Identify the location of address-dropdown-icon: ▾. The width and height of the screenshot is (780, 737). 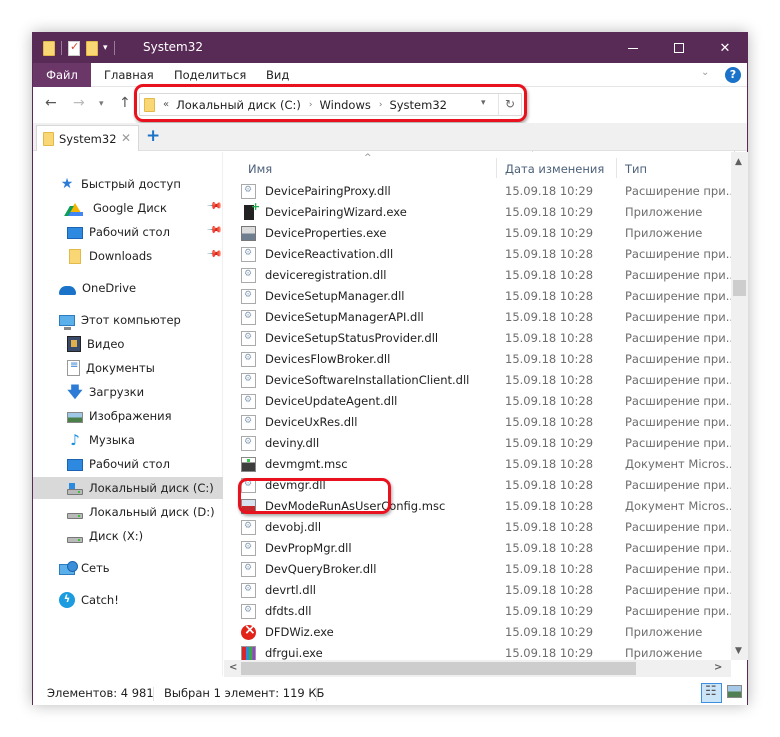
(483, 103).